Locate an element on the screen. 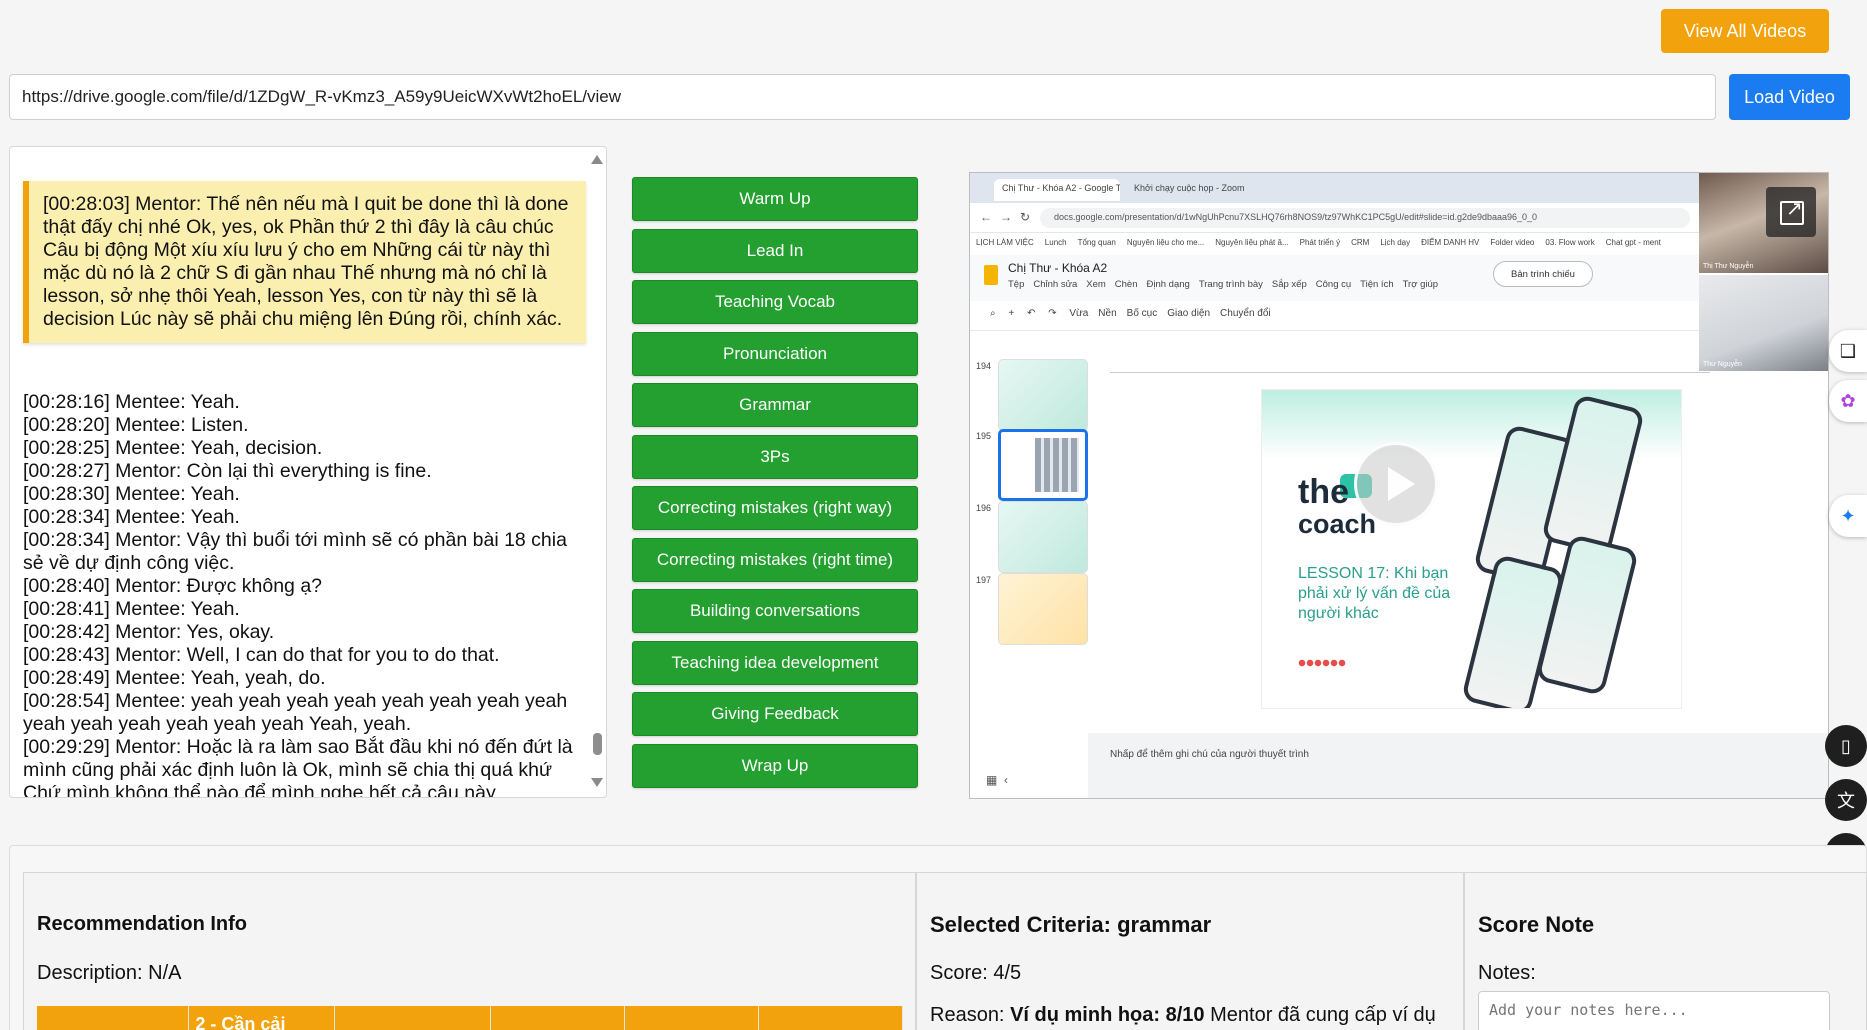 This screenshot has height=1030, width=1867. criteria-button-warm-up: Warm Up is located at coordinates (775, 199).